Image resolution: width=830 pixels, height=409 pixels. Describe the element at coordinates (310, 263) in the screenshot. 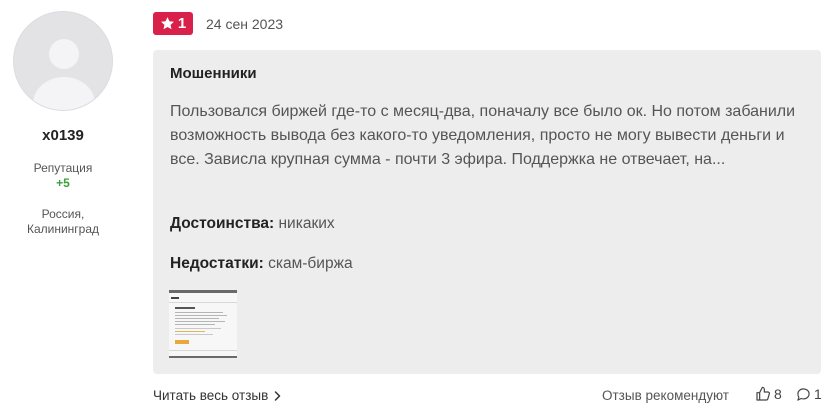

I see `cons-value: скам-биржа` at that location.